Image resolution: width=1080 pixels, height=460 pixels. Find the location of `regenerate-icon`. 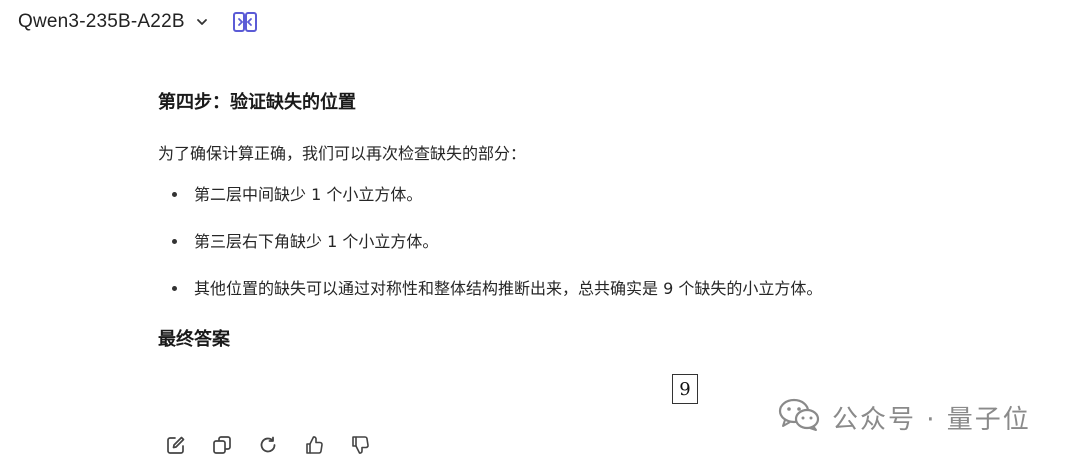

regenerate-icon is located at coordinates (268, 445).